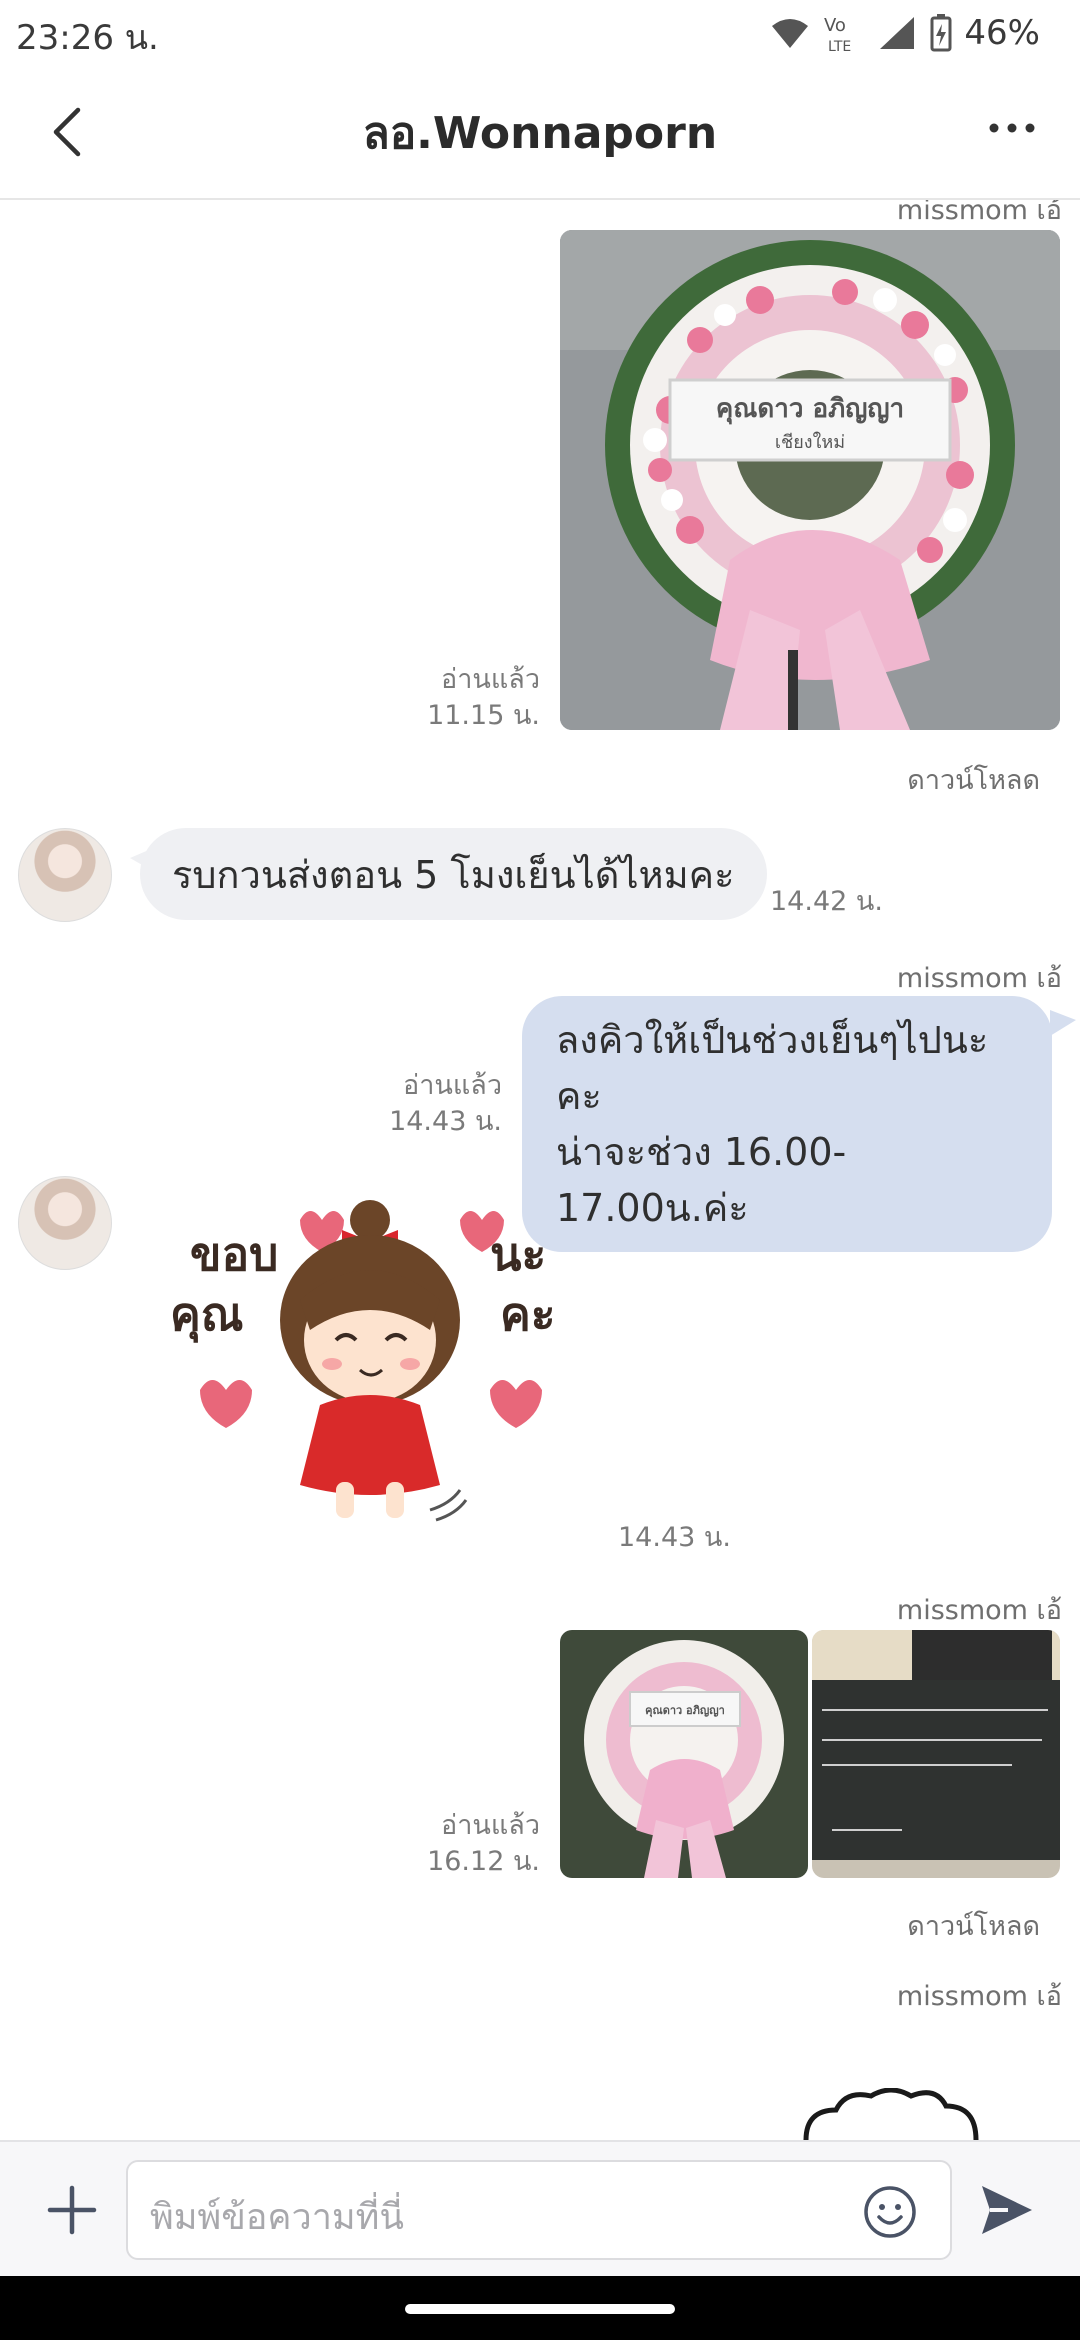  I want to click on sticker-word: คะ, so click(527, 1314).